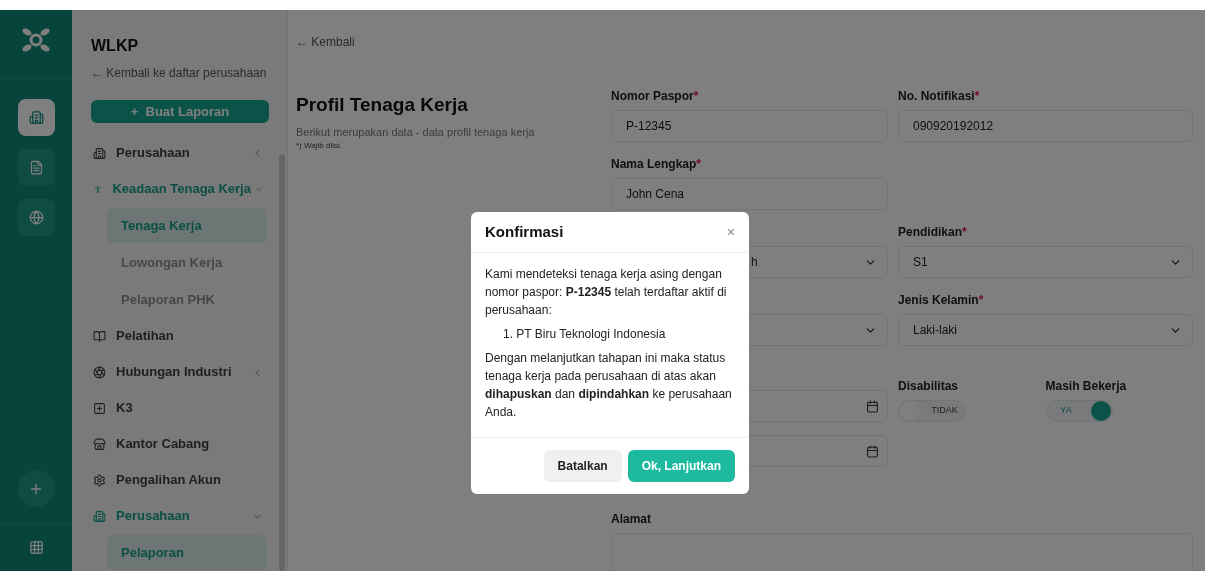 This screenshot has height=571, width=1205. What do you see at coordinates (582, 466) in the screenshot?
I see `cancel-button: Batalkan` at bounding box center [582, 466].